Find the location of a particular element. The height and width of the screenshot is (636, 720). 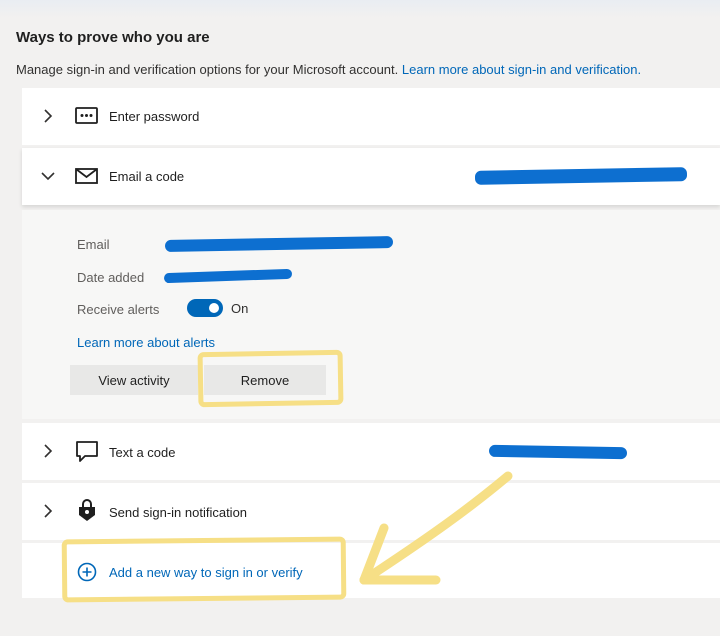

password-dots-icon is located at coordinates (86, 115).